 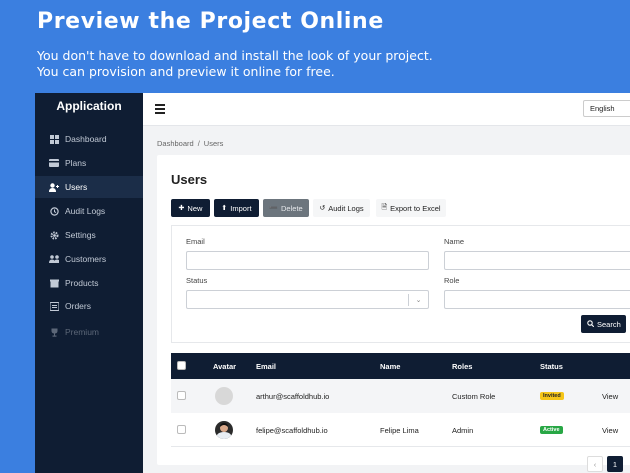 I want to click on status-badge: Active, so click(x=551, y=430).